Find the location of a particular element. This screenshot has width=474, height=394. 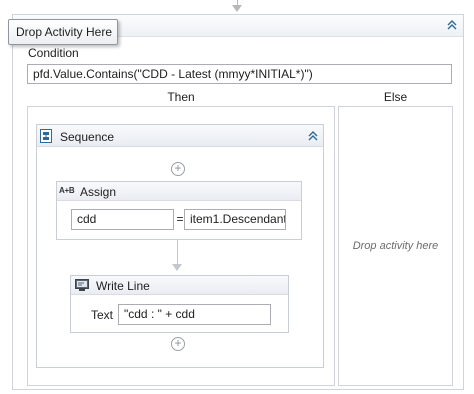

sequence-collapse-button is located at coordinates (313, 136).